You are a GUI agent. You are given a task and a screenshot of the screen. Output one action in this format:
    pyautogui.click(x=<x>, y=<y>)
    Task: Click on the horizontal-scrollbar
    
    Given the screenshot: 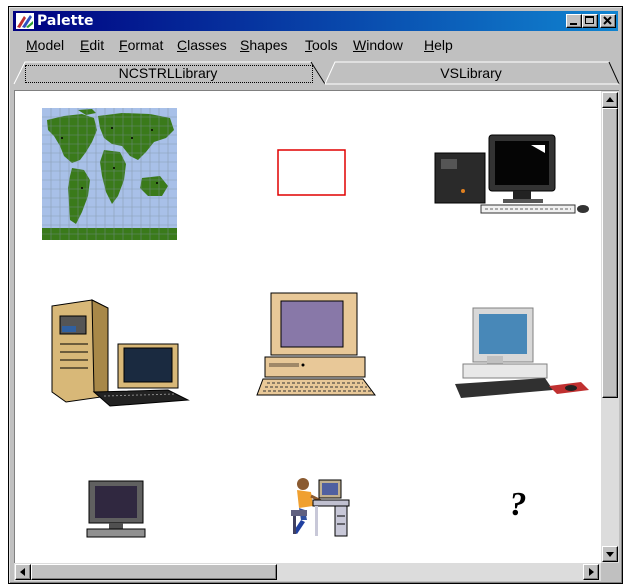 What is the action you would take?
    pyautogui.click(x=307, y=572)
    